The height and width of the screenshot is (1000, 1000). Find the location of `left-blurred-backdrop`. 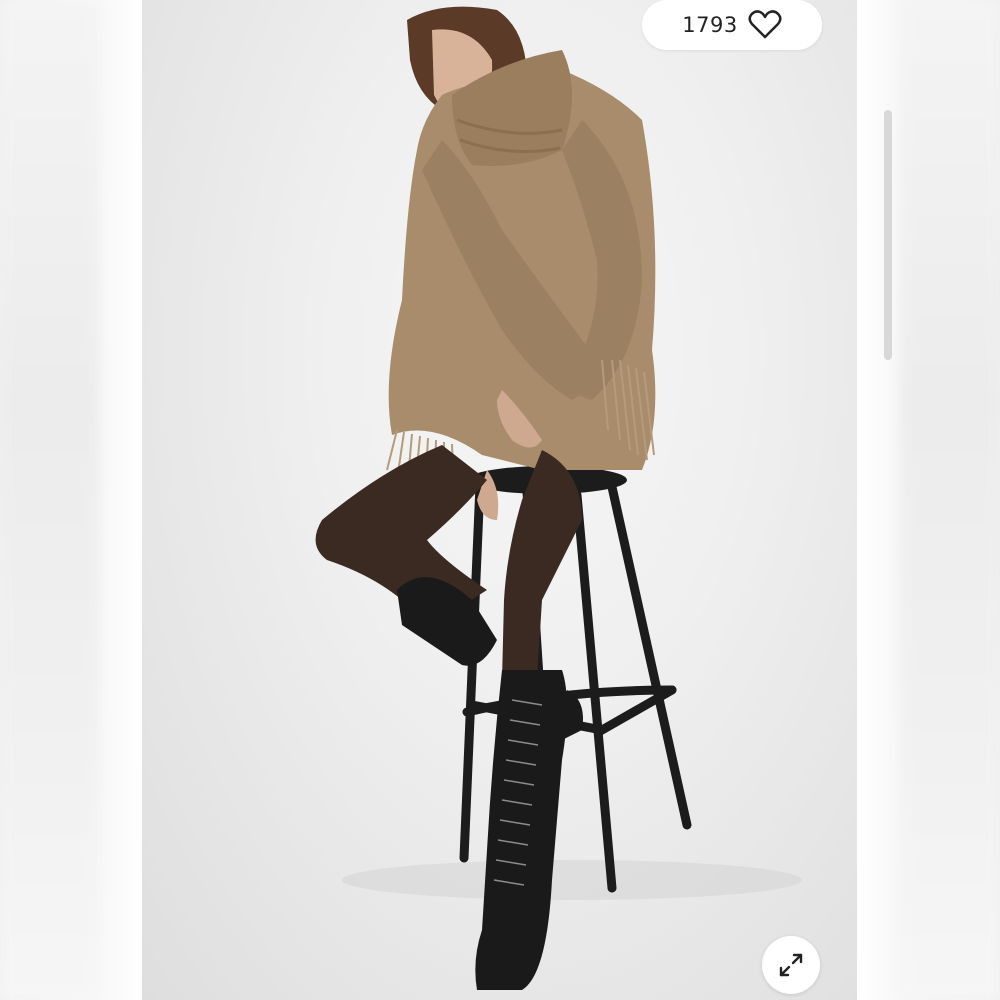

left-blurred-backdrop is located at coordinates (50, 500).